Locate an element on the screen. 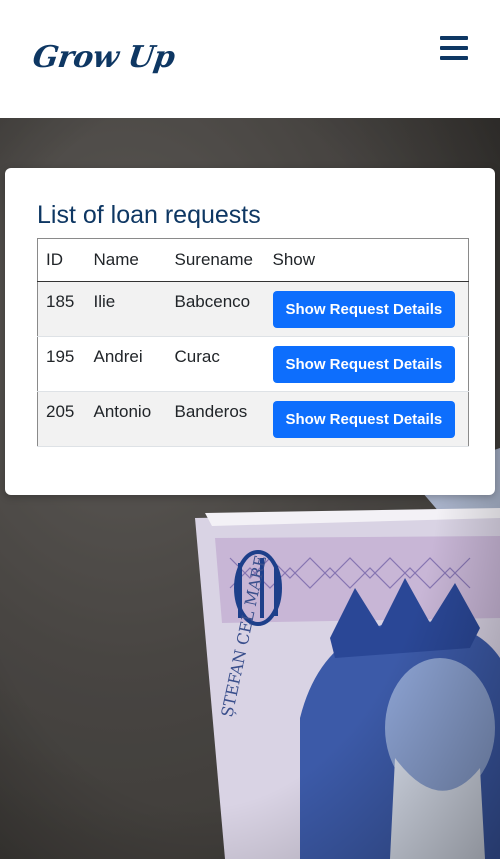 The image size is (500, 859). hamburger-menu-icon is located at coordinates (454, 48).